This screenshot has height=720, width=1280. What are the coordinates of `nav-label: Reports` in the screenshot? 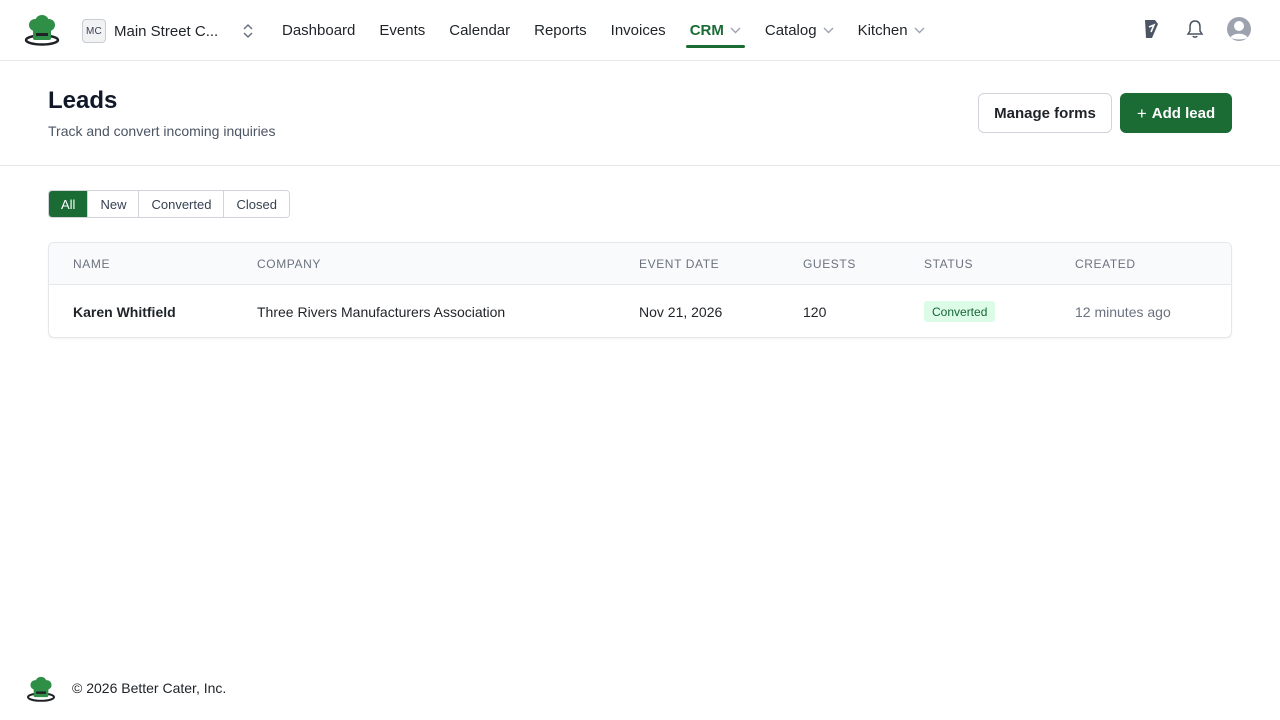 It's located at (560, 30).